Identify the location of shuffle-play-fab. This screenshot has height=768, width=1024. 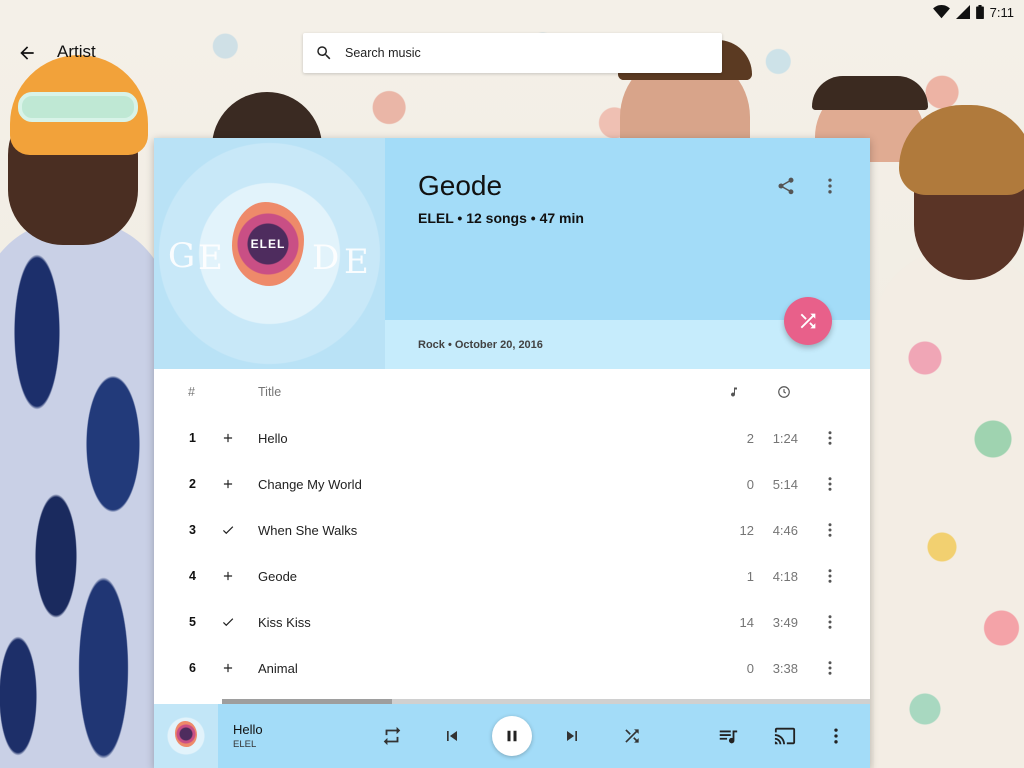
(808, 321).